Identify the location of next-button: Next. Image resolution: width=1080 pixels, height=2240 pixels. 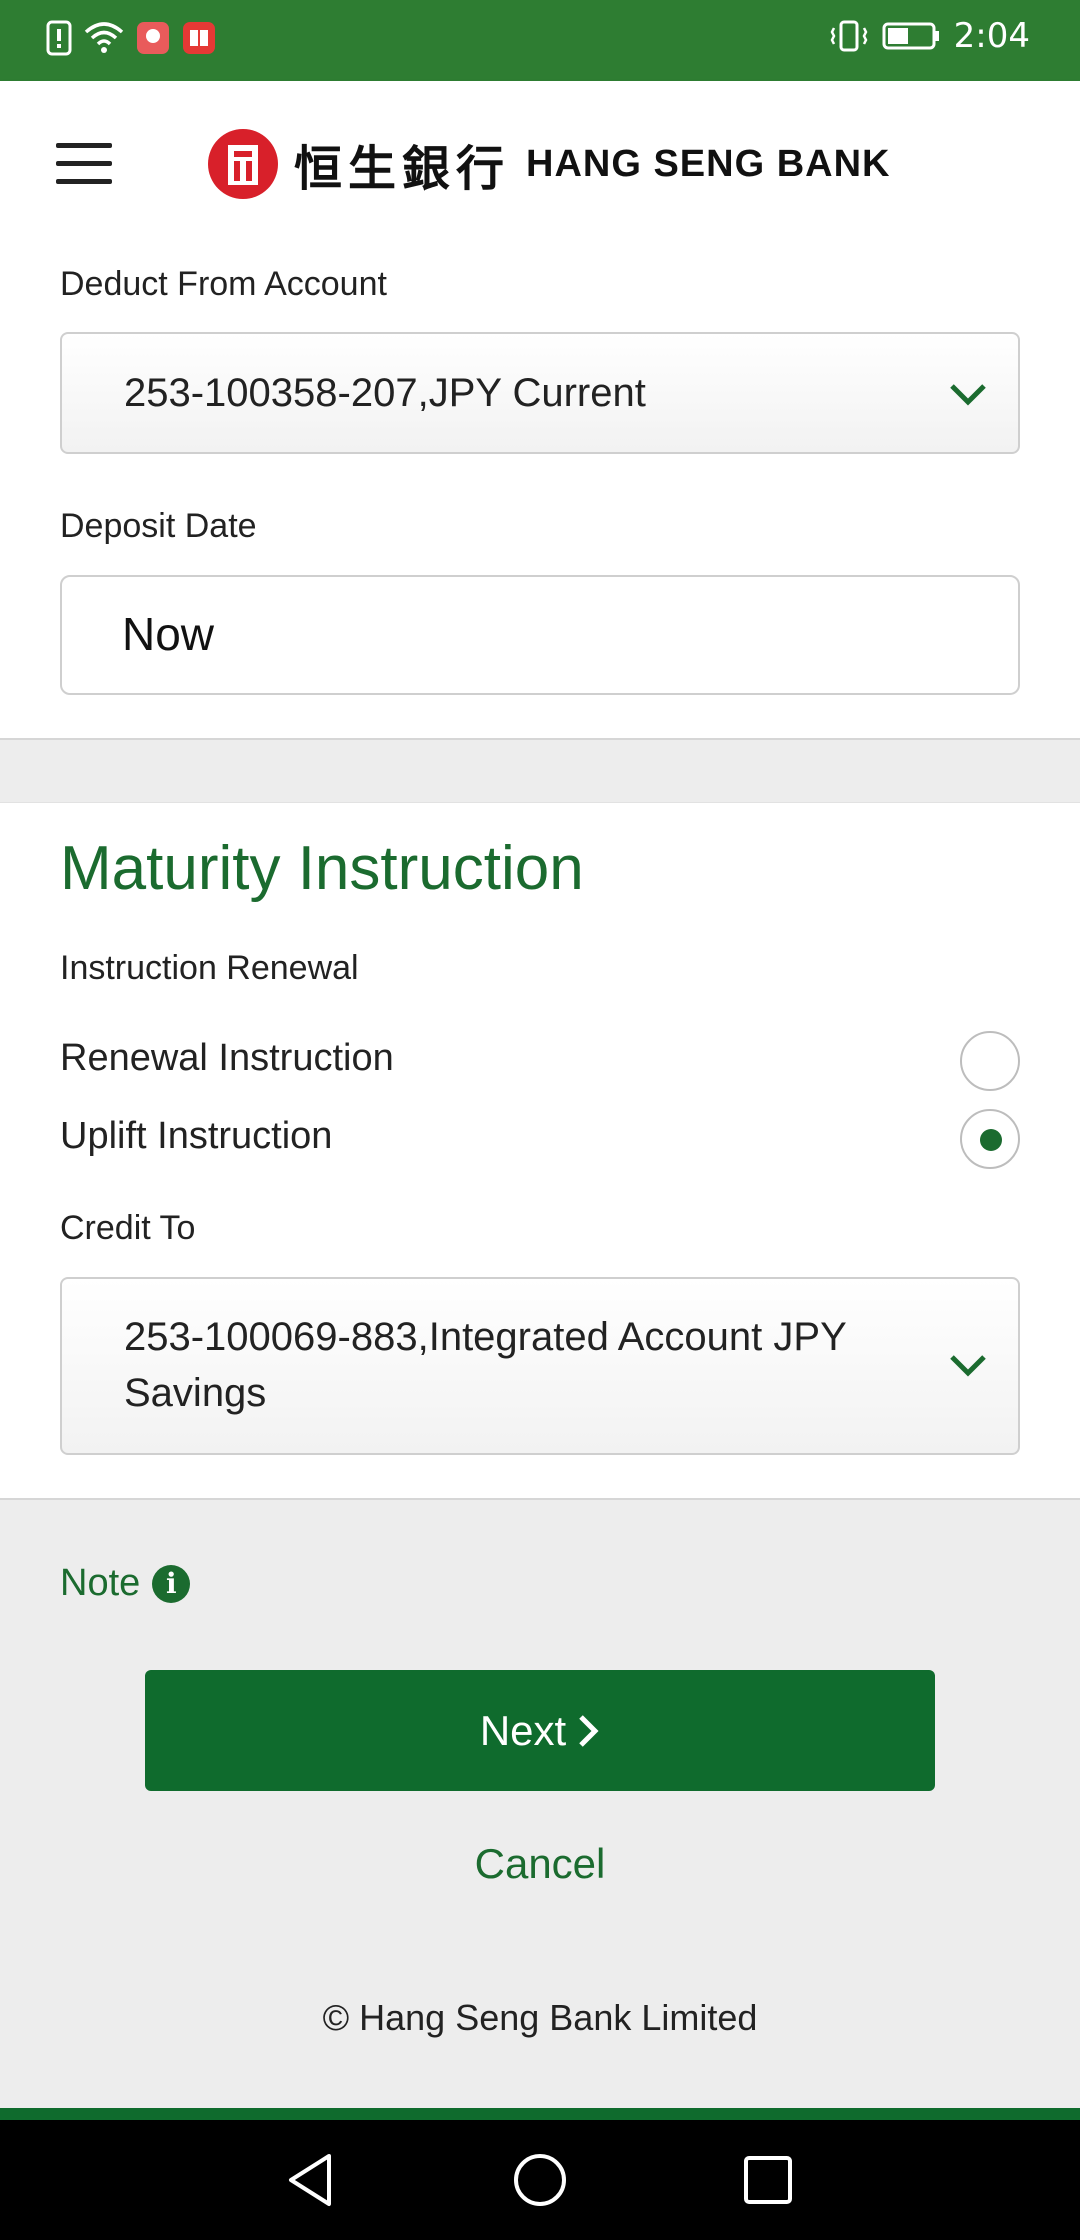
(540, 1730).